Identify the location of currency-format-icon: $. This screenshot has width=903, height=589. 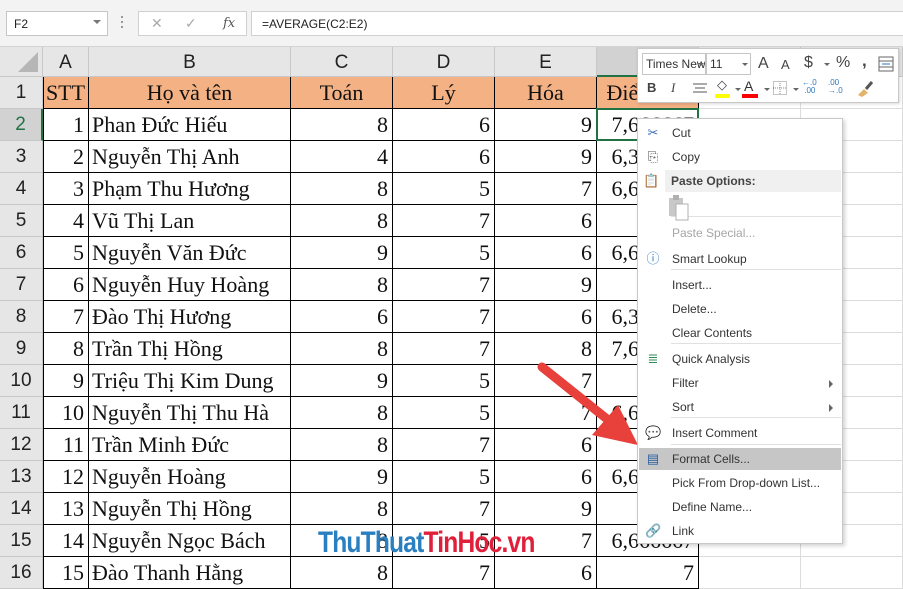
(808, 63).